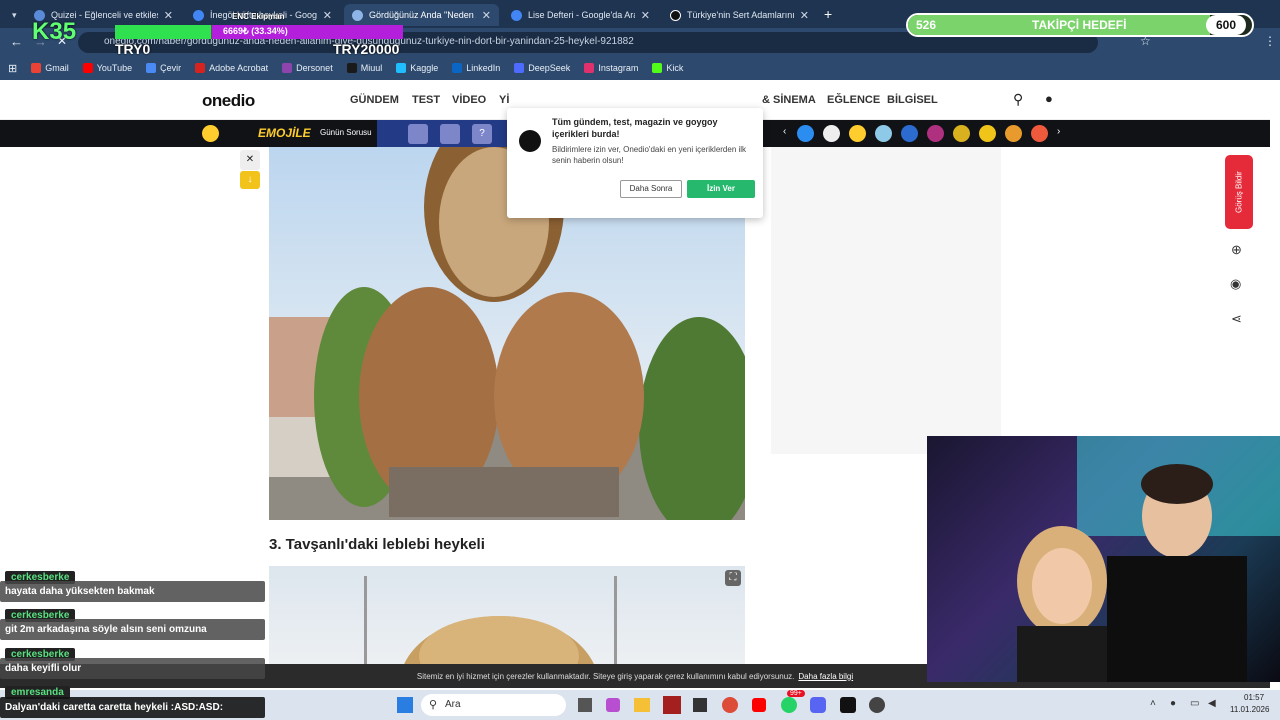 This screenshot has height=720, width=1280. I want to click on microphone-icon: ●, so click(1173, 703).